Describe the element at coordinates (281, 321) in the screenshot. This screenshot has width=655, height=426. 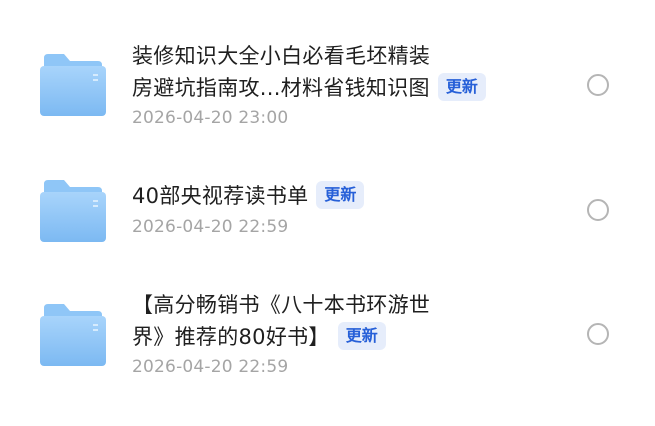
I see `file-title: 【高分畅销书《八十本书环游世 界》推荐的80好书】 更新` at that location.